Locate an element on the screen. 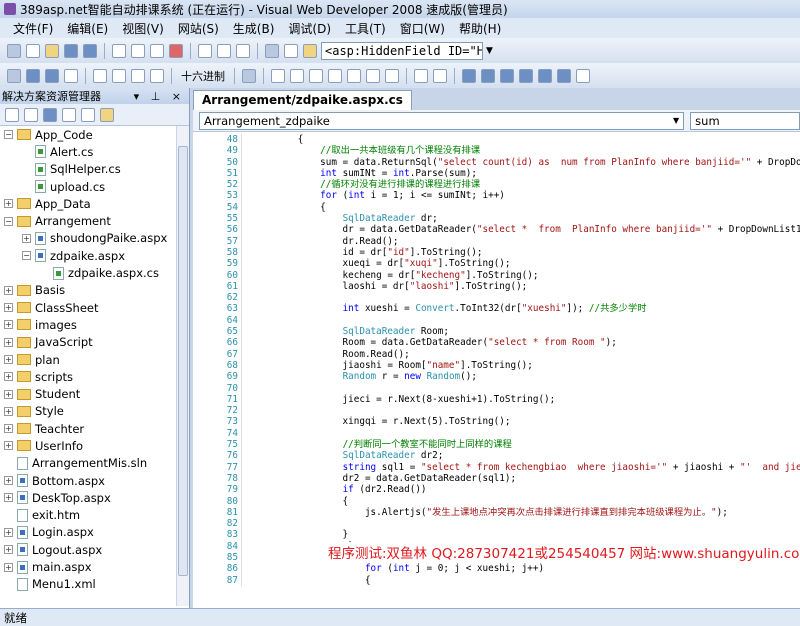  menu-item: 生成(B) is located at coordinates (254, 28).